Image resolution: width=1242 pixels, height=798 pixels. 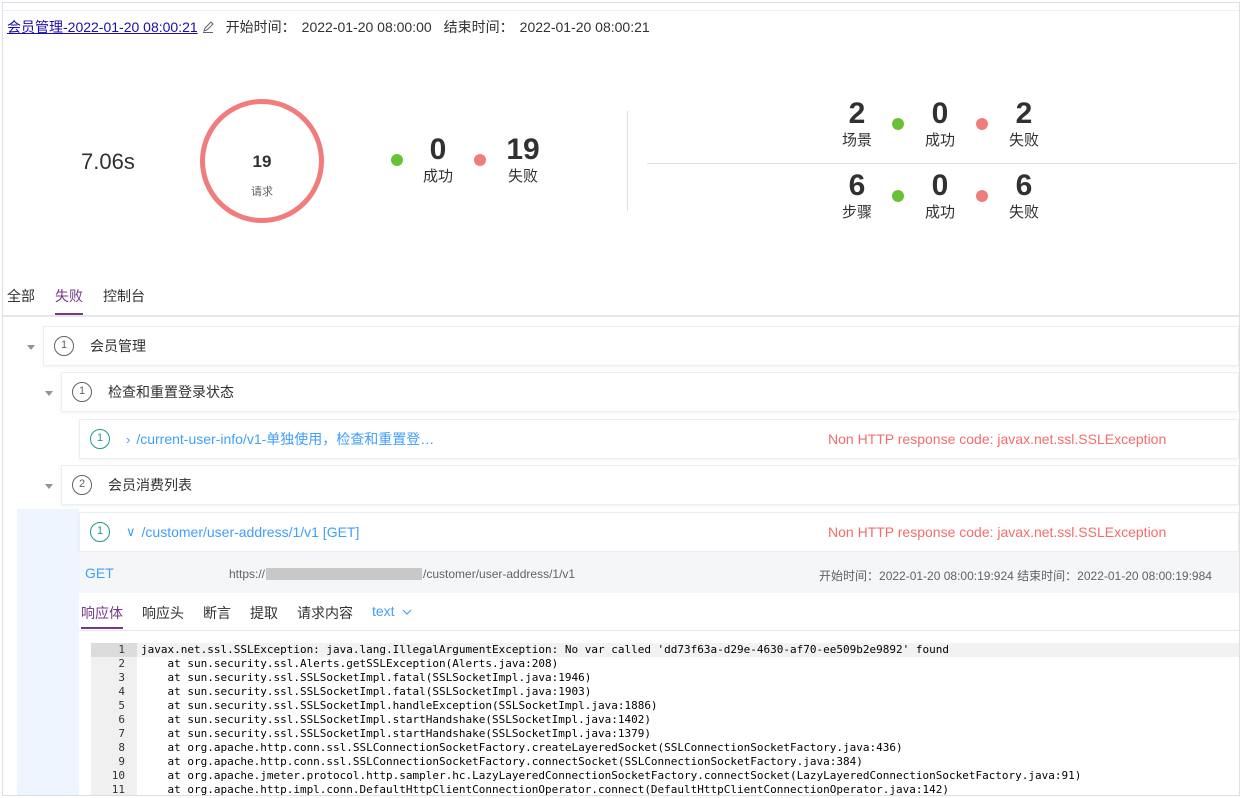 I want to click on tab-response-headers: 响应头, so click(x=163, y=614).